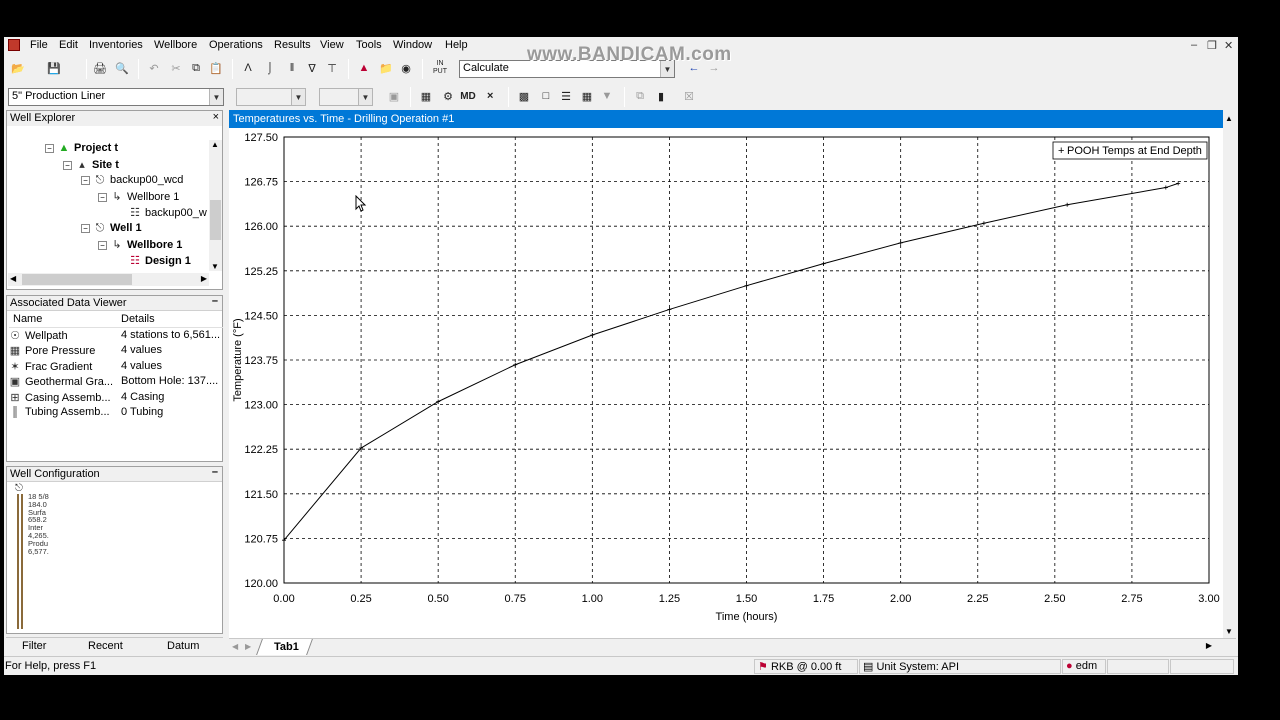 The height and width of the screenshot is (720, 1280). What do you see at coordinates (39, 45) in the screenshot?
I see `menu-file: File` at bounding box center [39, 45].